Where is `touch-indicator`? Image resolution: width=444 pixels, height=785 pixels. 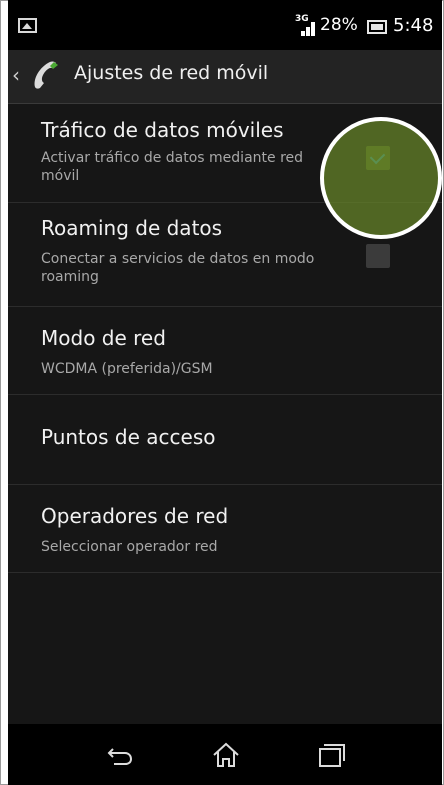
touch-indicator is located at coordinates (381, 178).